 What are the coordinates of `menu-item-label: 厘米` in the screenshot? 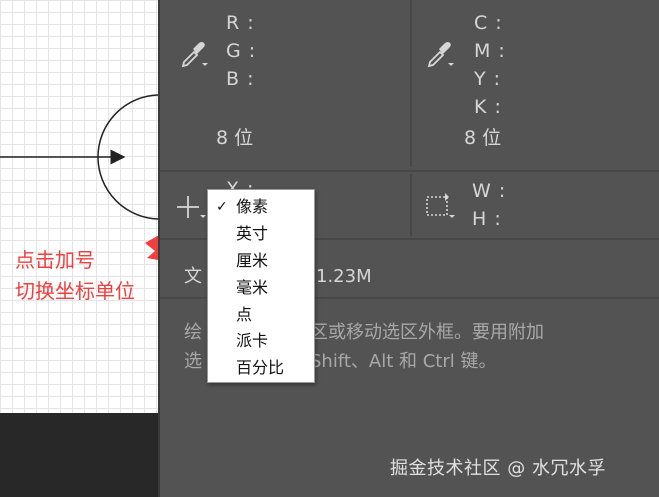 It's located at (252, 260).